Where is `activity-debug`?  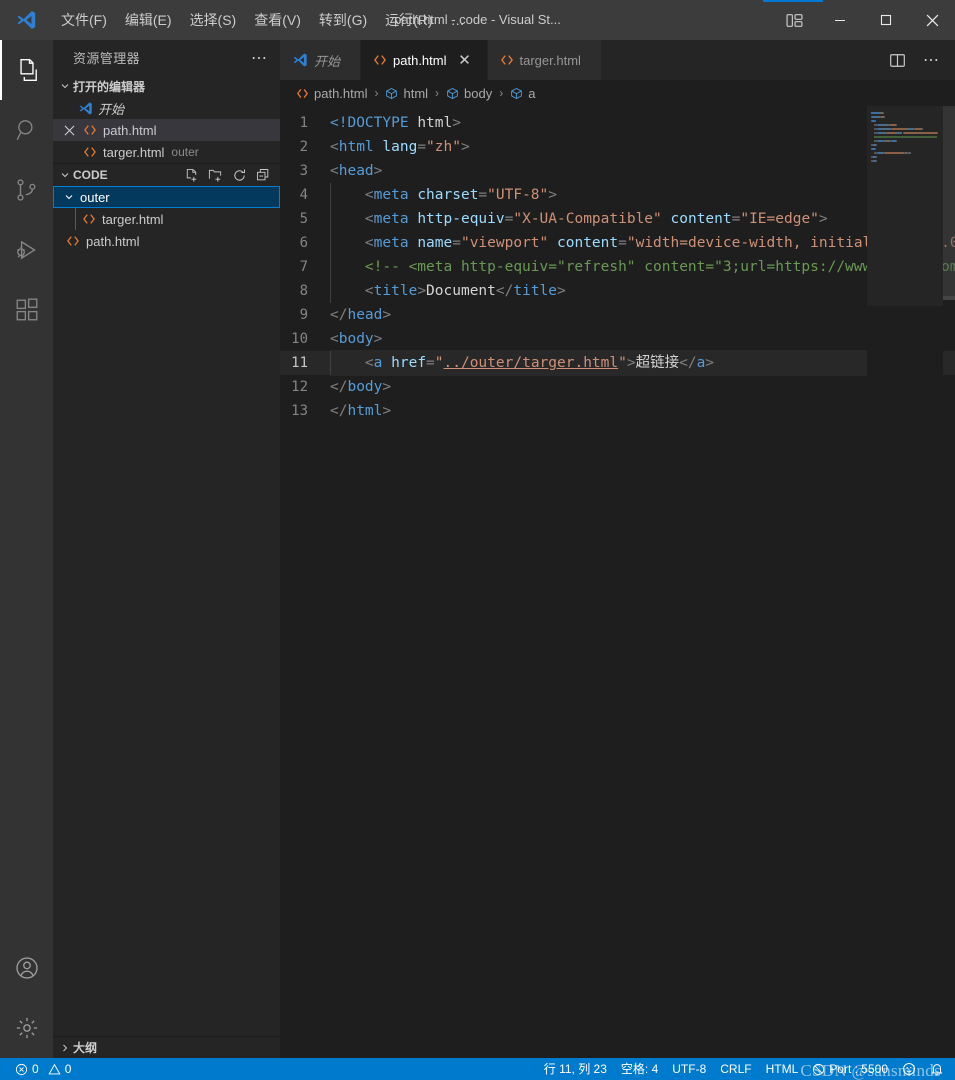 activity-debug is located at coordinates (26, 250).